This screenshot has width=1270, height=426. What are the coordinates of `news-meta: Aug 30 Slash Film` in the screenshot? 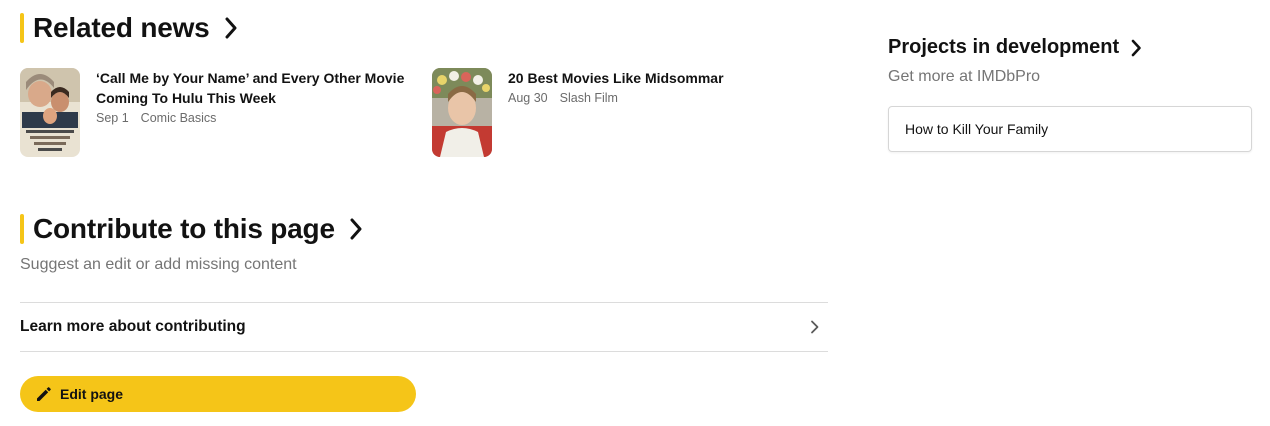 It's located at (616, 98).